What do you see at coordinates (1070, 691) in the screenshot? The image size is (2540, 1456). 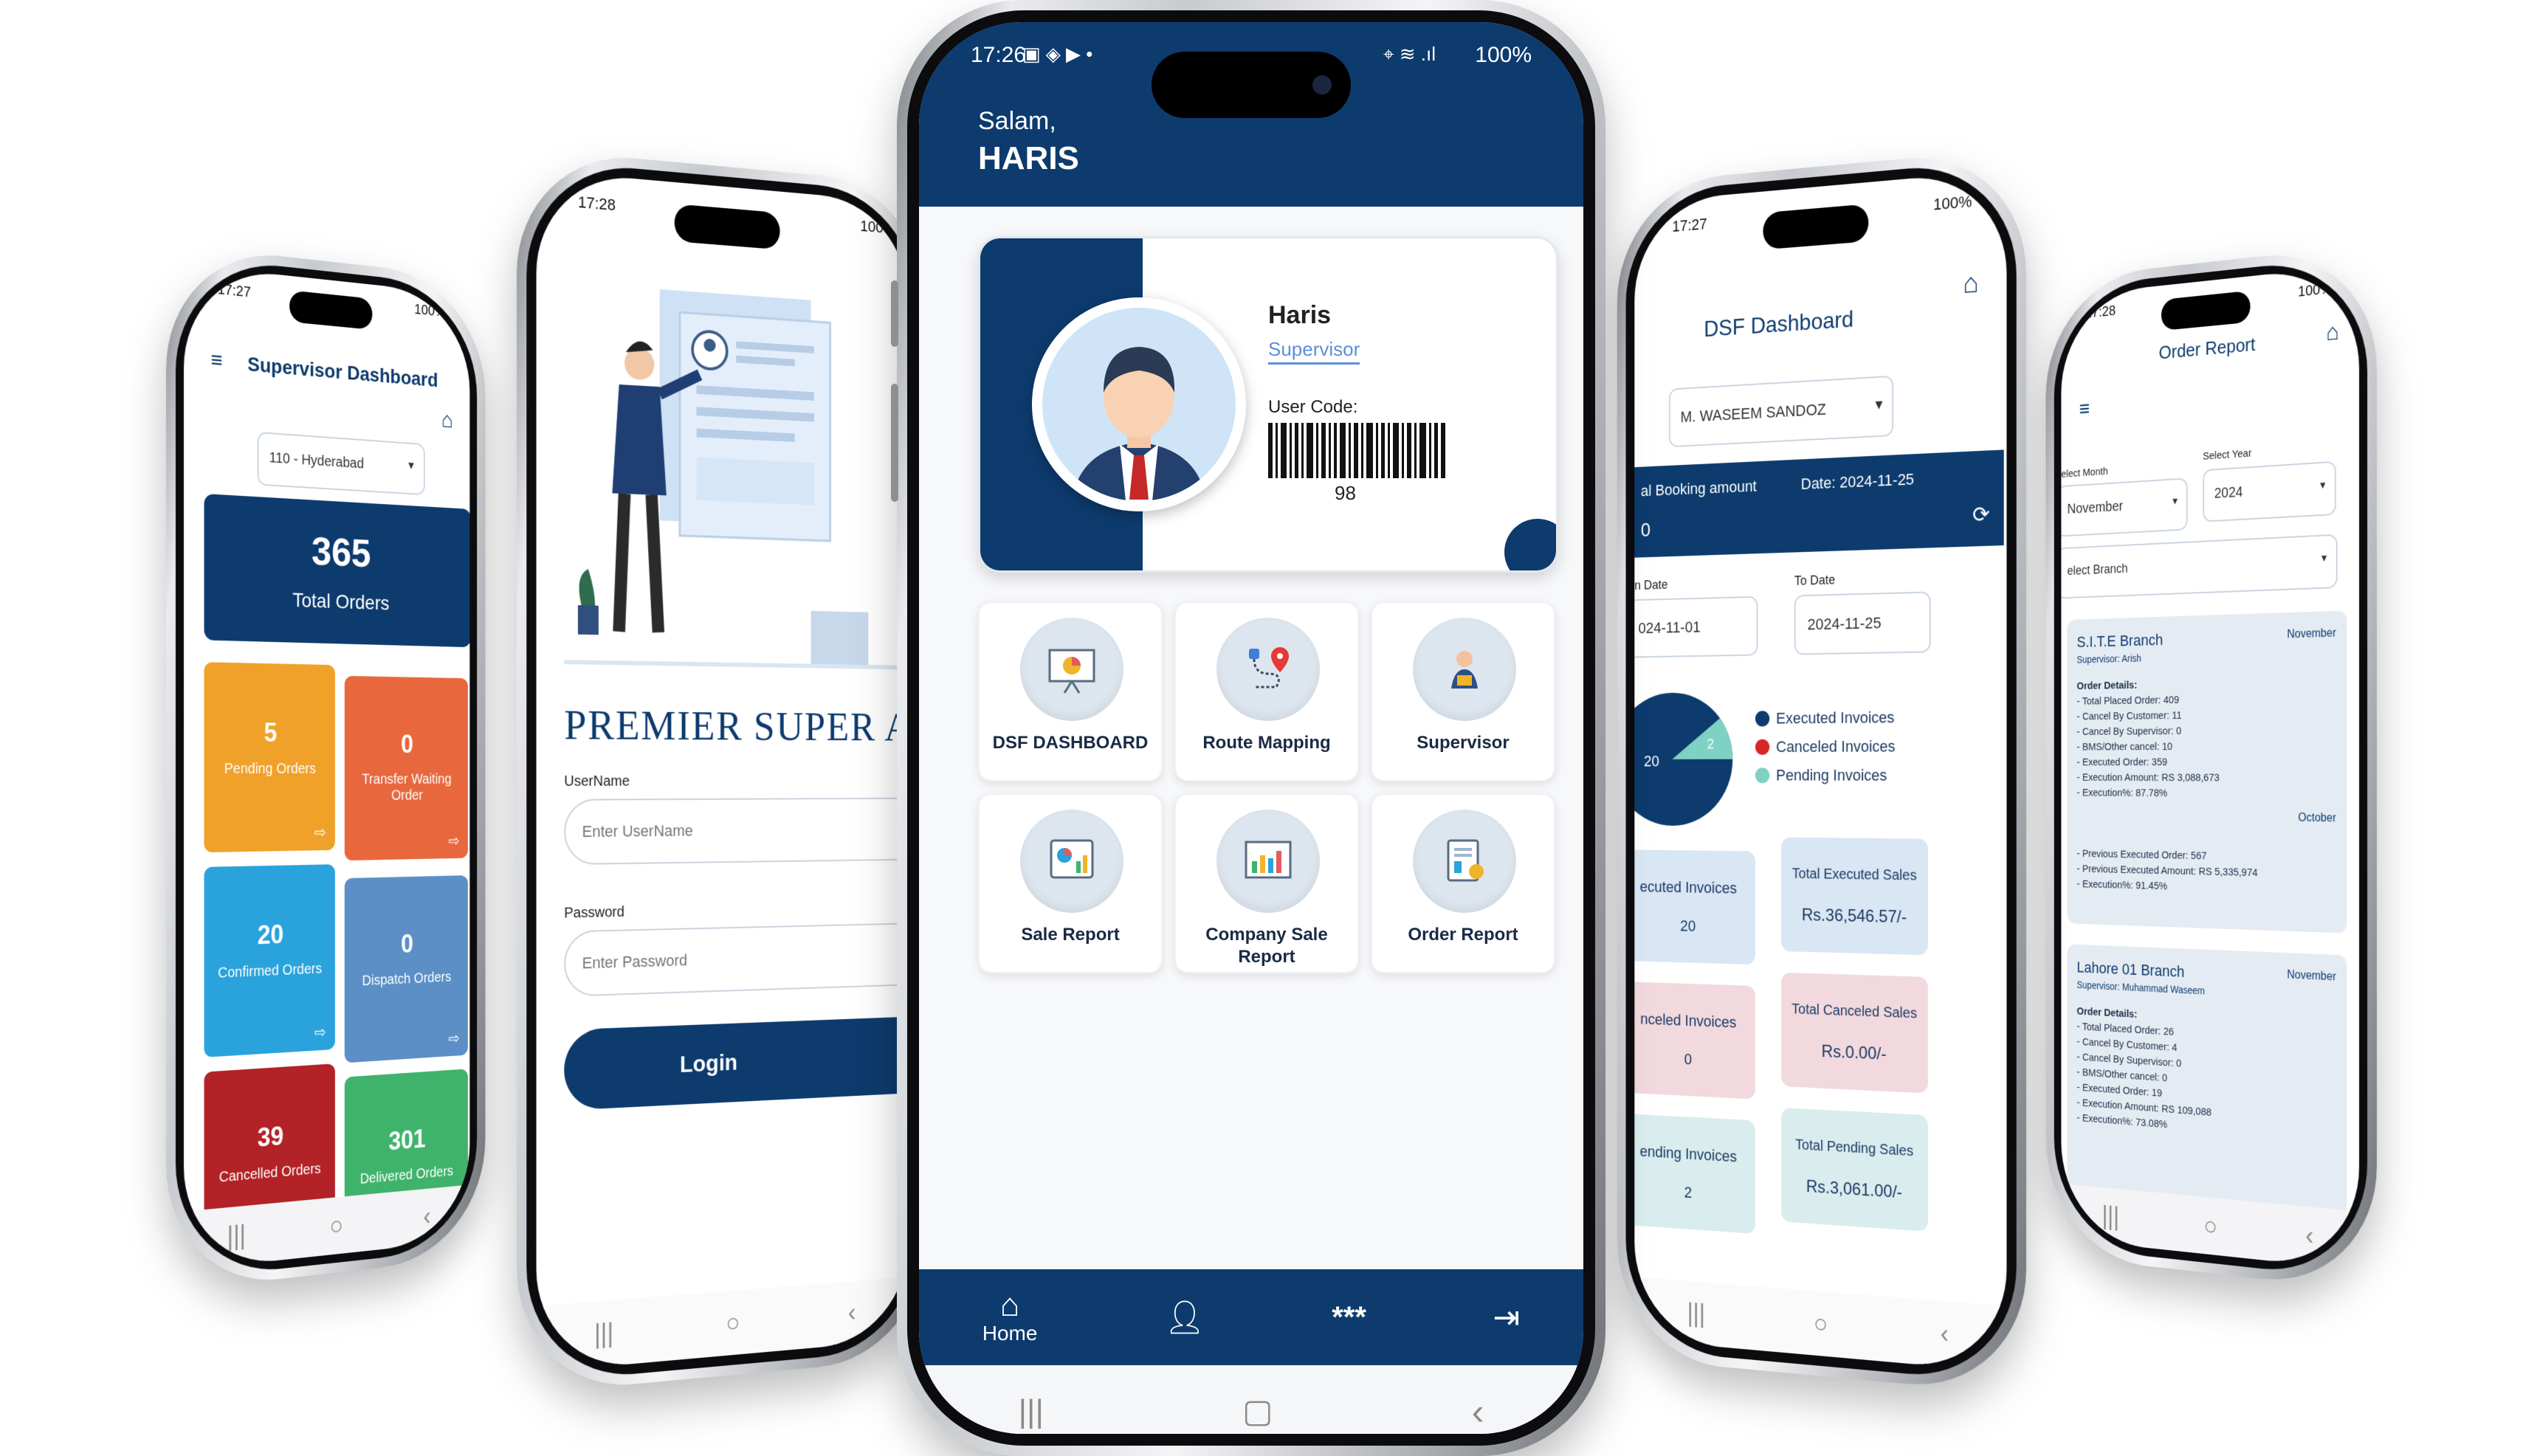 I see `menu-dsf-dashboard: DSF DASHBOARD` at bounding box center [1070, 691].